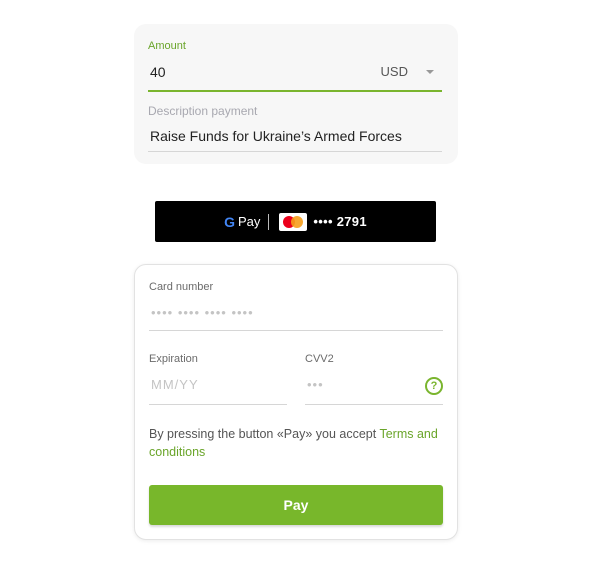 The width and height of the screenshot is (600, 573). I want to click on amount-input: 40, so click(158, 72).